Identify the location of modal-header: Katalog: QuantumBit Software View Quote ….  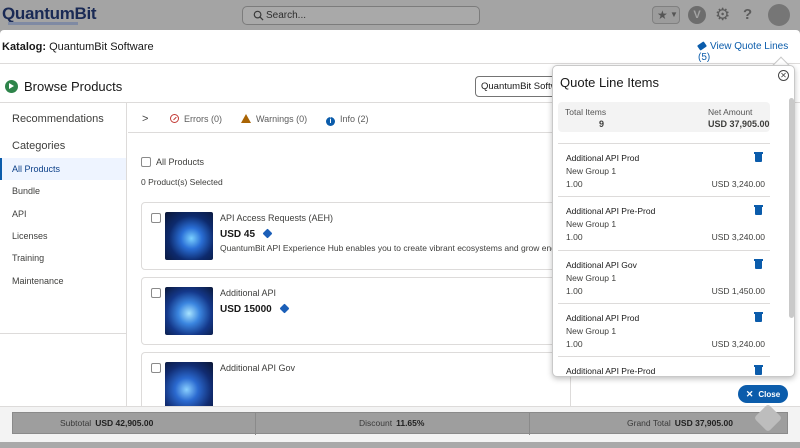
(400, 47).